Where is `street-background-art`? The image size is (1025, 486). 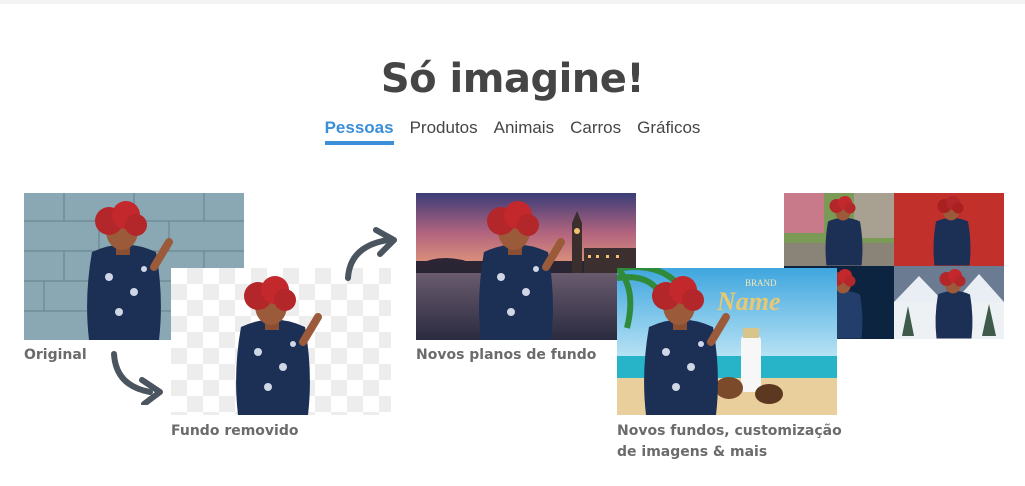
street-background-art is located at coordinates (839, 229).